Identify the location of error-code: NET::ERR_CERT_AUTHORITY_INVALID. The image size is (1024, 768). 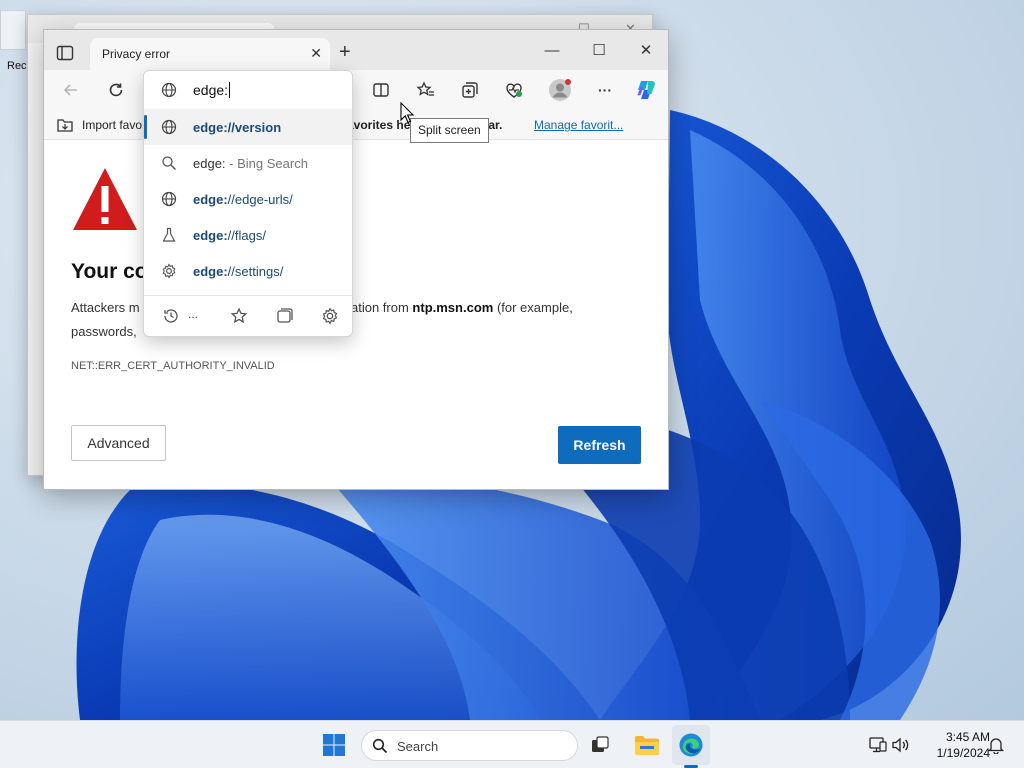
(173, 366).